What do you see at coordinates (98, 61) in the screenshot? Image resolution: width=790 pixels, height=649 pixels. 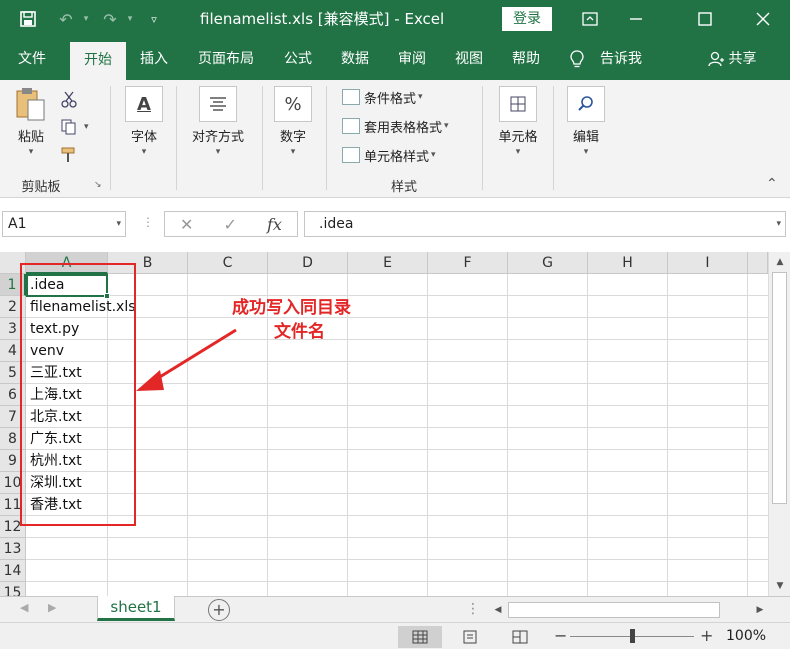 I see `tab-home: 开始` at bounding box center [98, 61].